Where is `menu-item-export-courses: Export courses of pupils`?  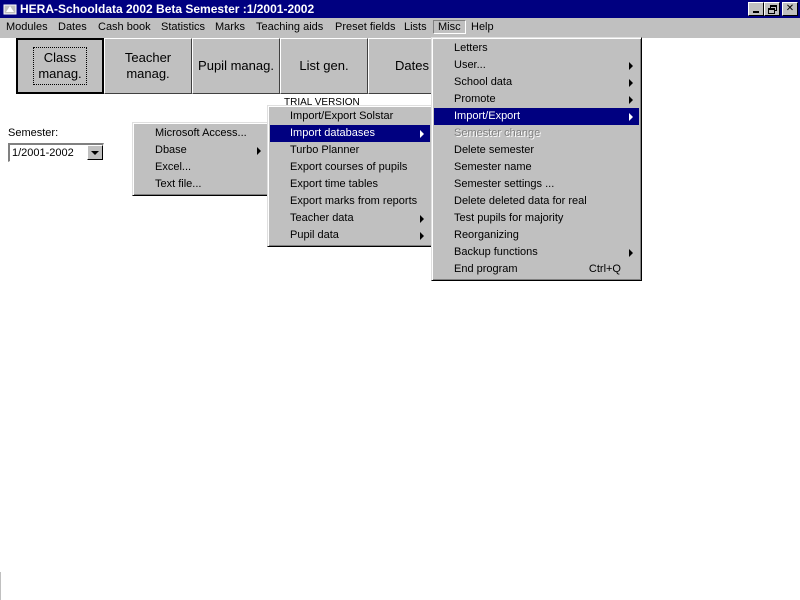 menu-item-export-courses: Export courses of pupils is located at coordinates (350, 167).